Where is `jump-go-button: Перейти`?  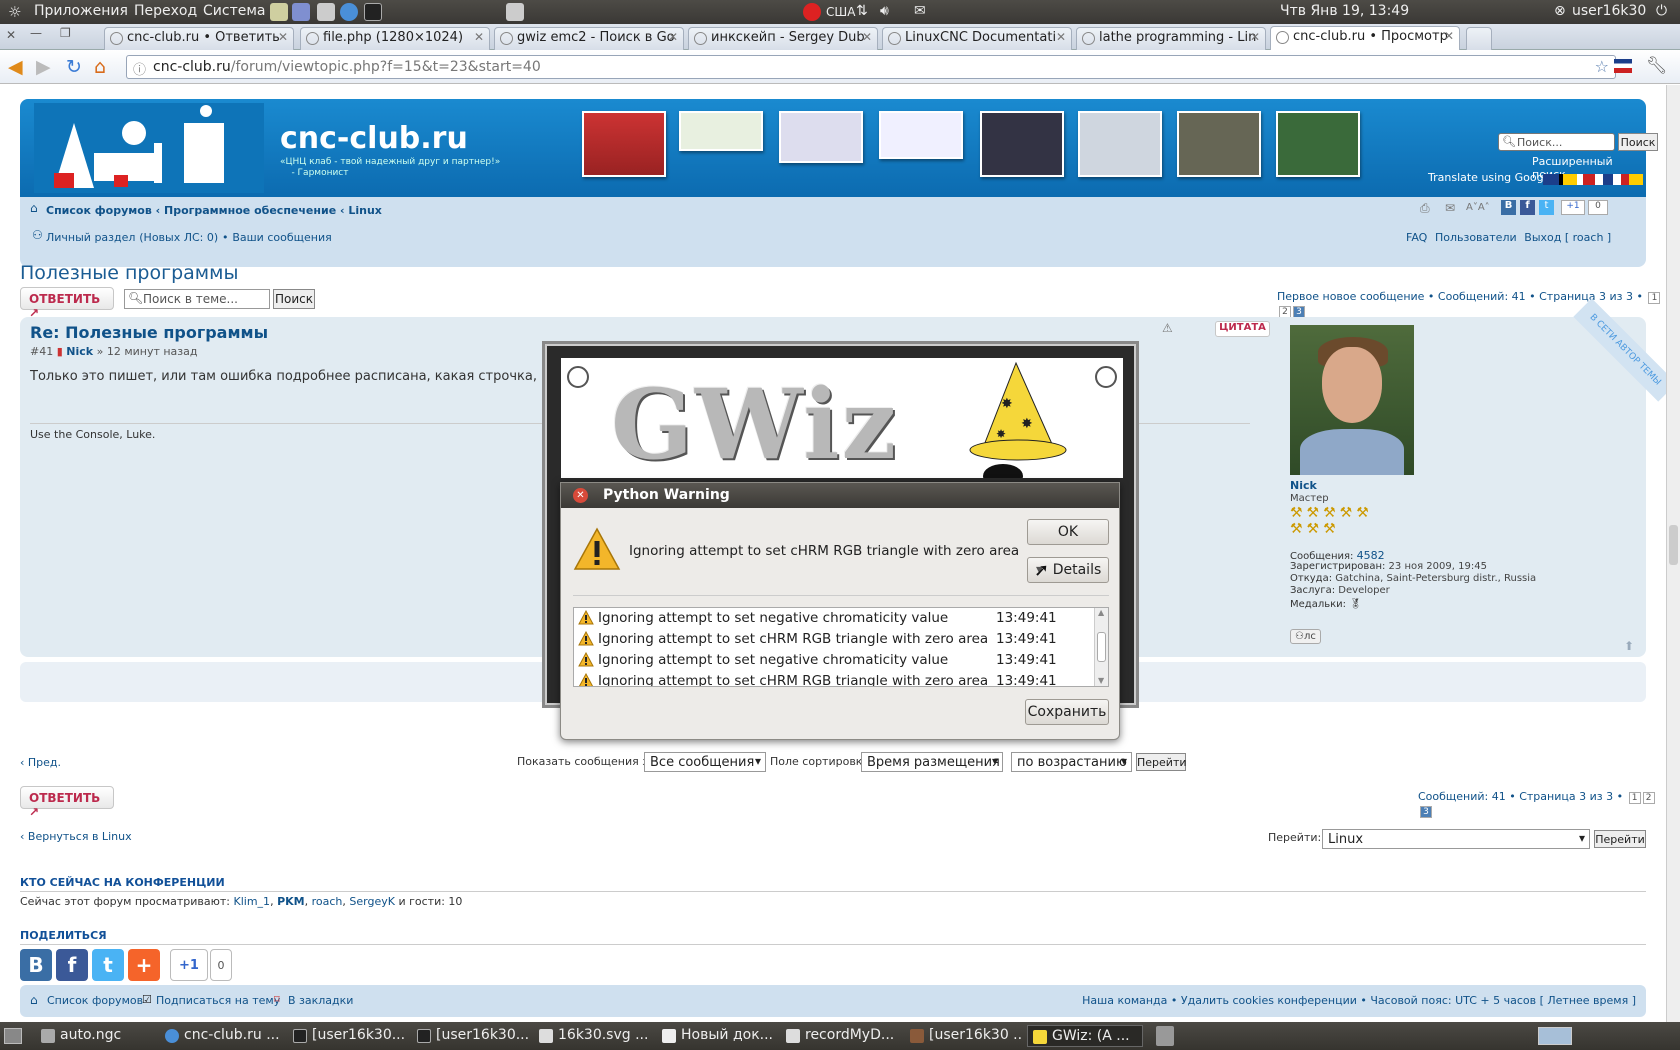
jump-go-button: Перейти is located at coordinates (1620, 839).